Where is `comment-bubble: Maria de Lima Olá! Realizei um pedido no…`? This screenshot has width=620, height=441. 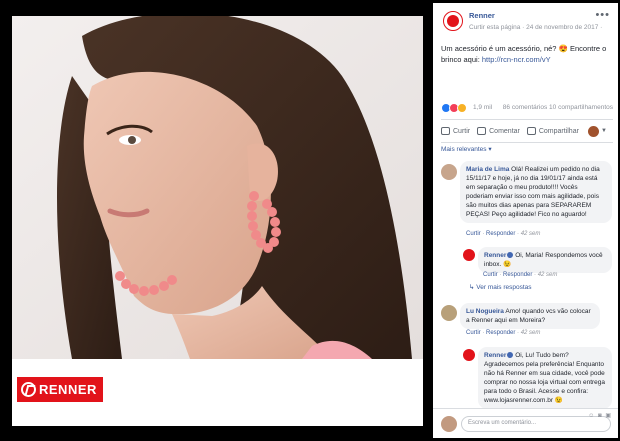
comment-bubble: Maria de Lima Olá! Realizei um pedido no… is located at coordinates (536, 192).